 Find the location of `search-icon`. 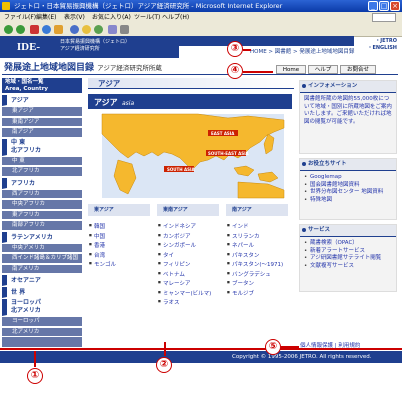

search-icon is located at coordinates (74, 29).